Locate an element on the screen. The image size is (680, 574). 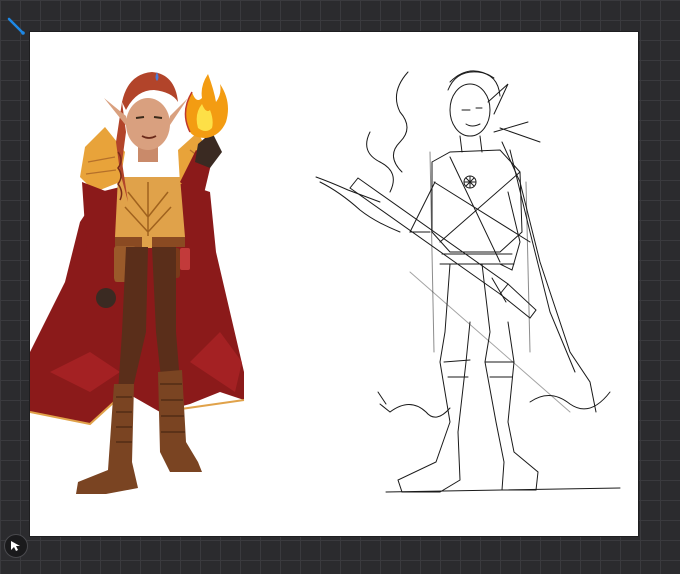
modify-tool-button is located at coordinates (16, 546).